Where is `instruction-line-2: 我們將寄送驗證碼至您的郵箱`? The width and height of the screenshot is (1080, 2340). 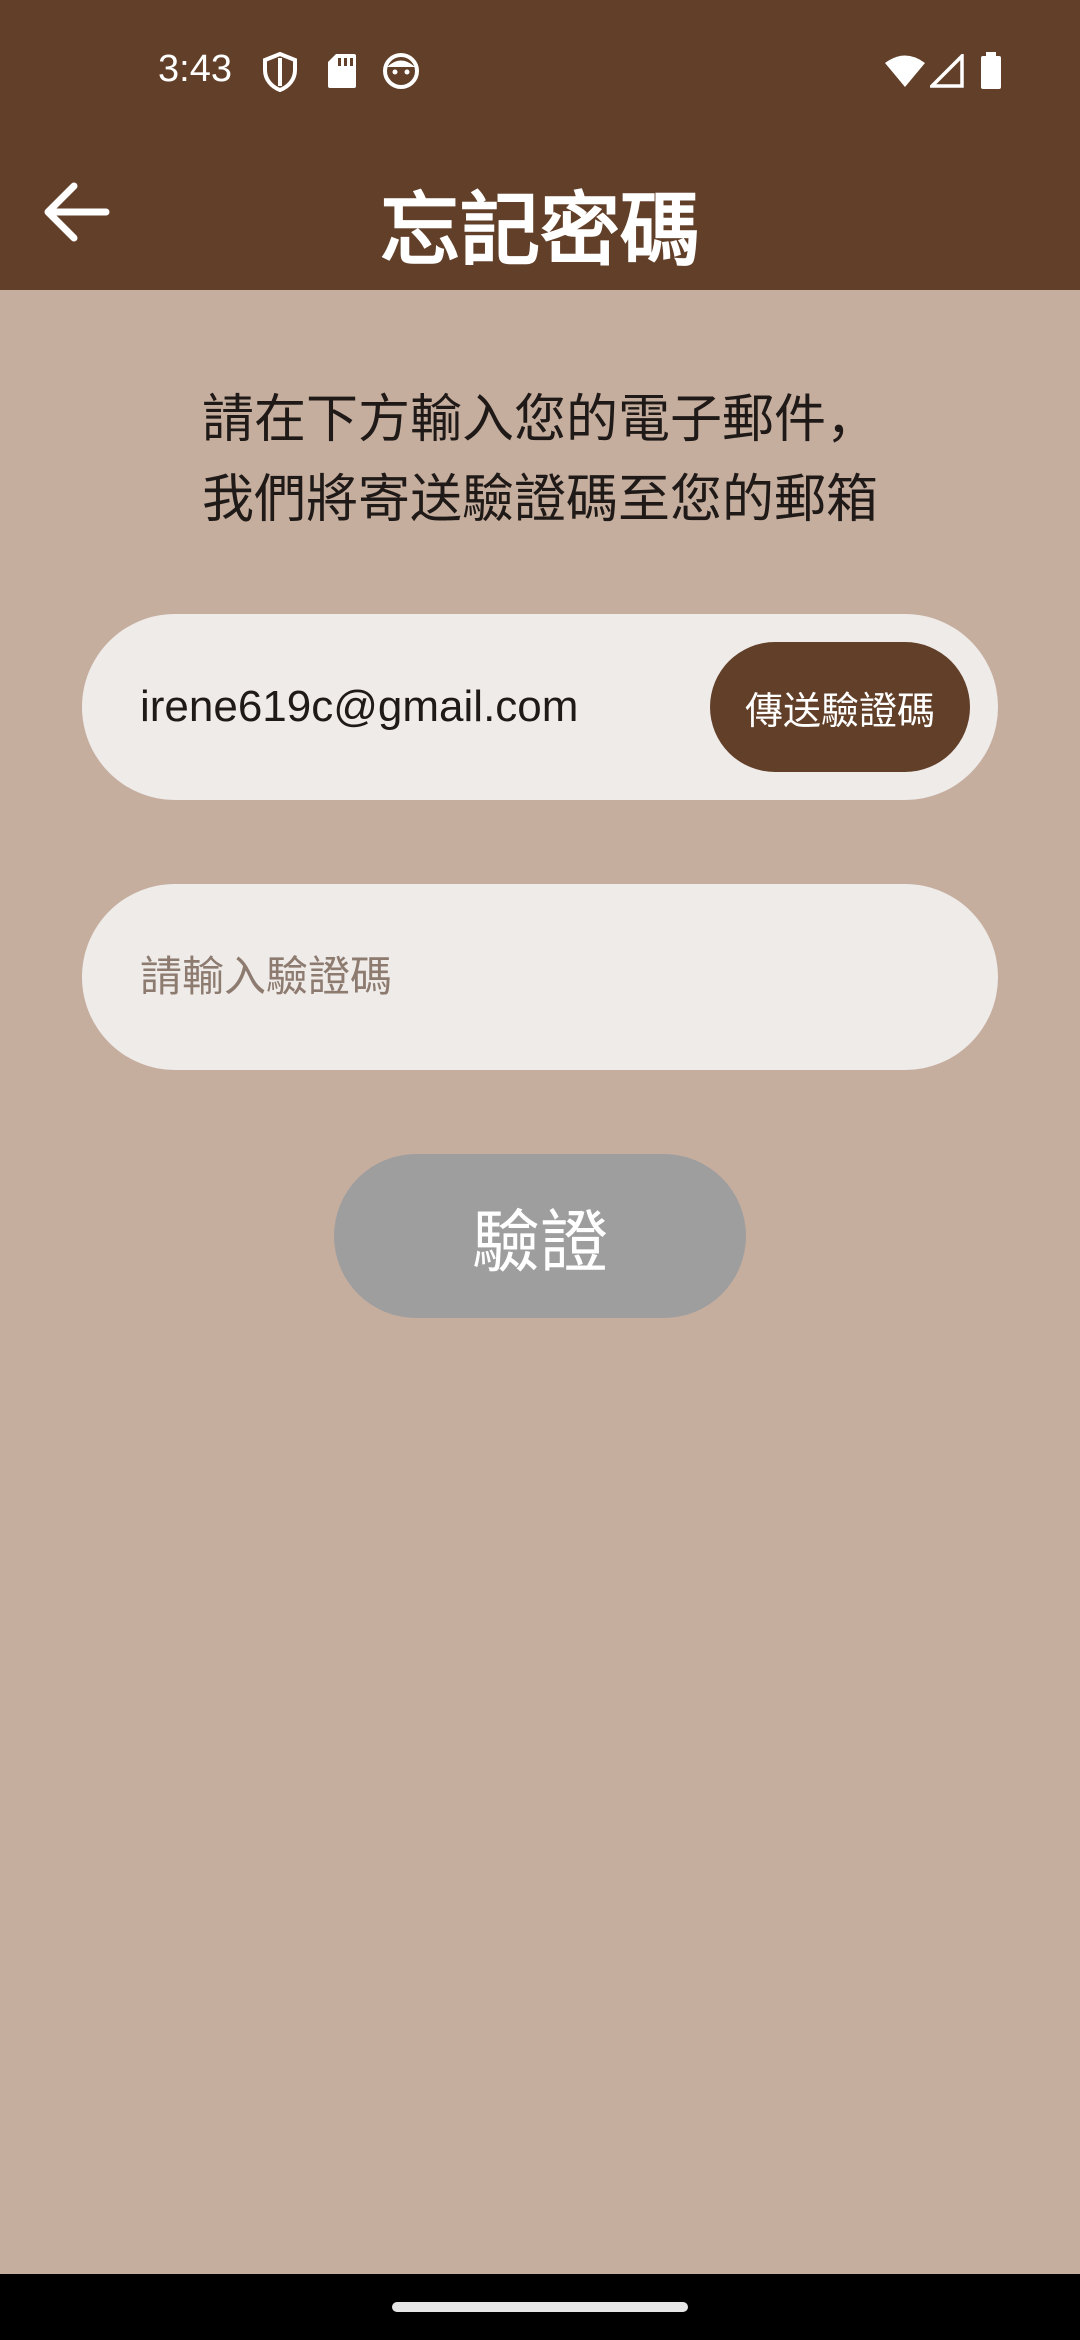
instruction-line-2: 我們將寄送驗證碼至您的郵箱 is located at coordinates (539, 500).